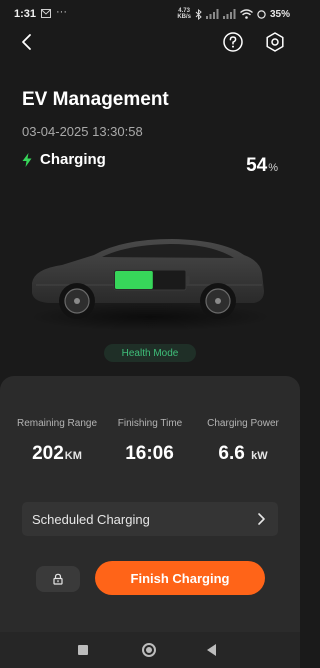  I want to click on stat-charging-power: Charging Power 6.6 kW, so click(243, 441).